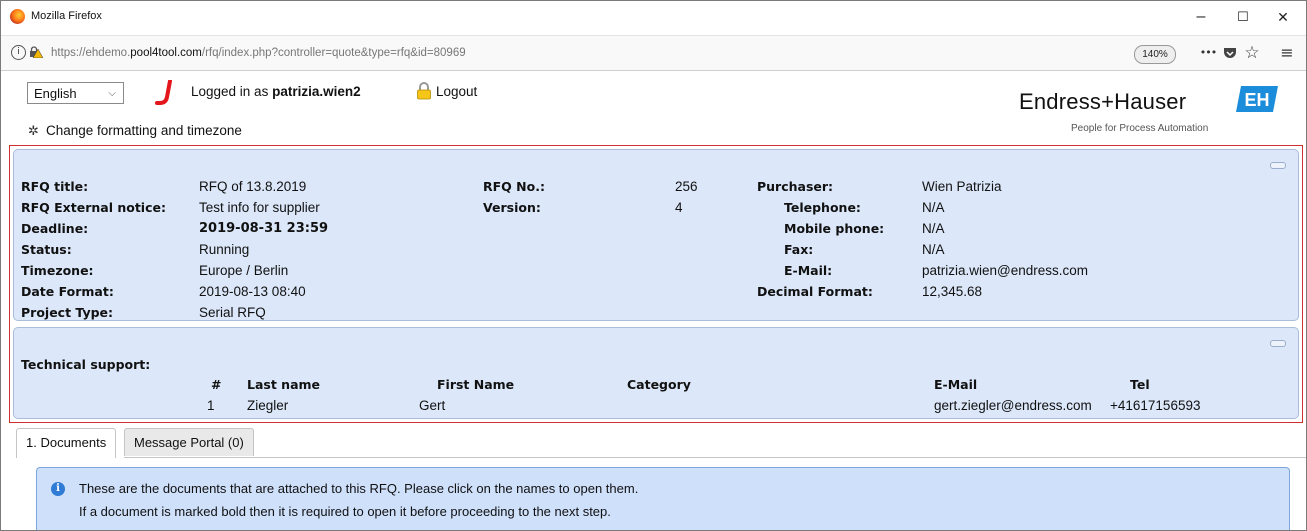  What do you see at coordinates (67, 291) in the screenshot?
I see `date-format-label: Date Format:` at bounding box center [67, 291].